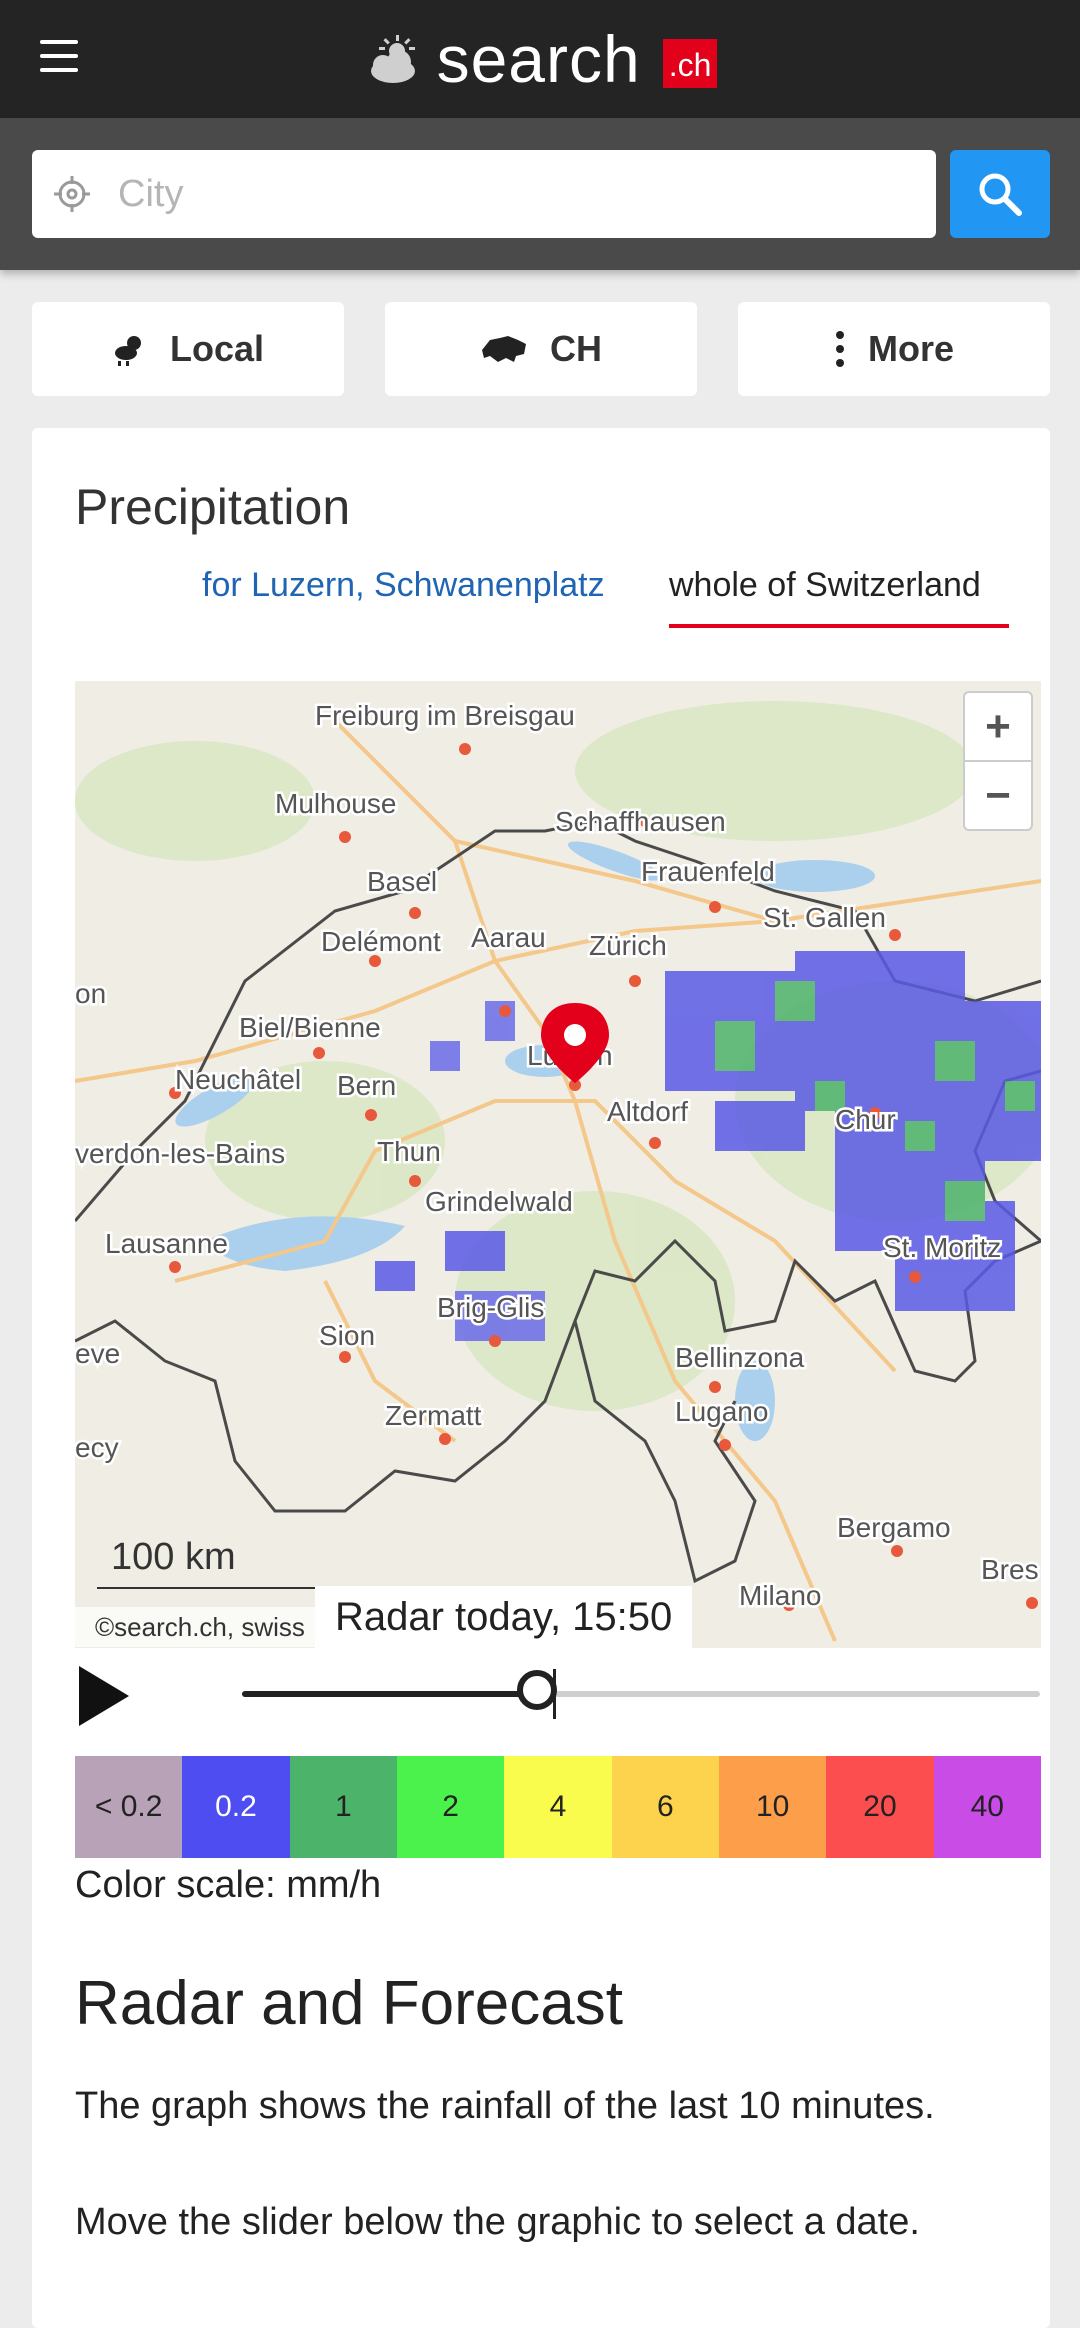 Image resolution: width=1080 pixels, height=2328 pixels. I want to click on map-label: Altdorf, so click(647, 1111).